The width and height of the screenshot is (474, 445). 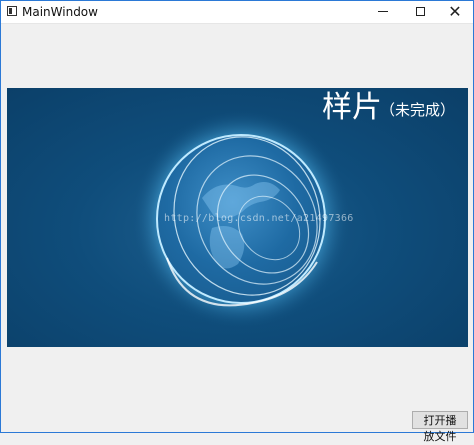 I want to click on maximize-button, so click(x=421, y=12).